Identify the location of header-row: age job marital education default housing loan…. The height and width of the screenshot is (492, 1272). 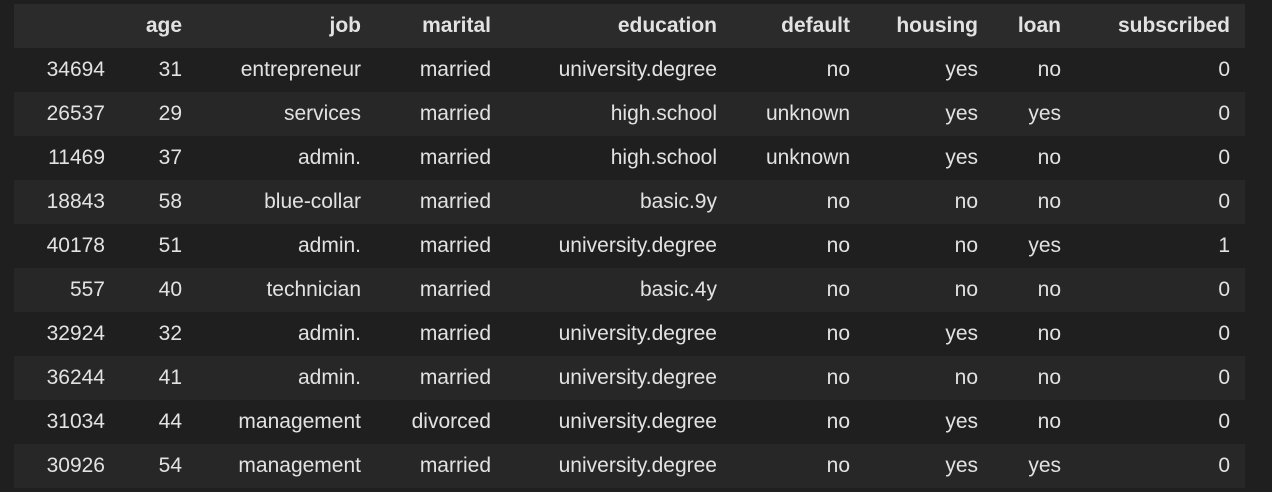
(629, 26).